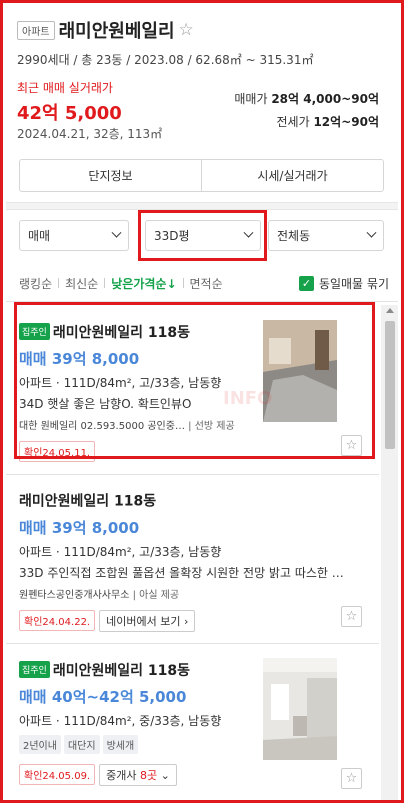 The image size is (404, 803). I want to click on complex-name: 래미안원베일리, so click(116, 31).